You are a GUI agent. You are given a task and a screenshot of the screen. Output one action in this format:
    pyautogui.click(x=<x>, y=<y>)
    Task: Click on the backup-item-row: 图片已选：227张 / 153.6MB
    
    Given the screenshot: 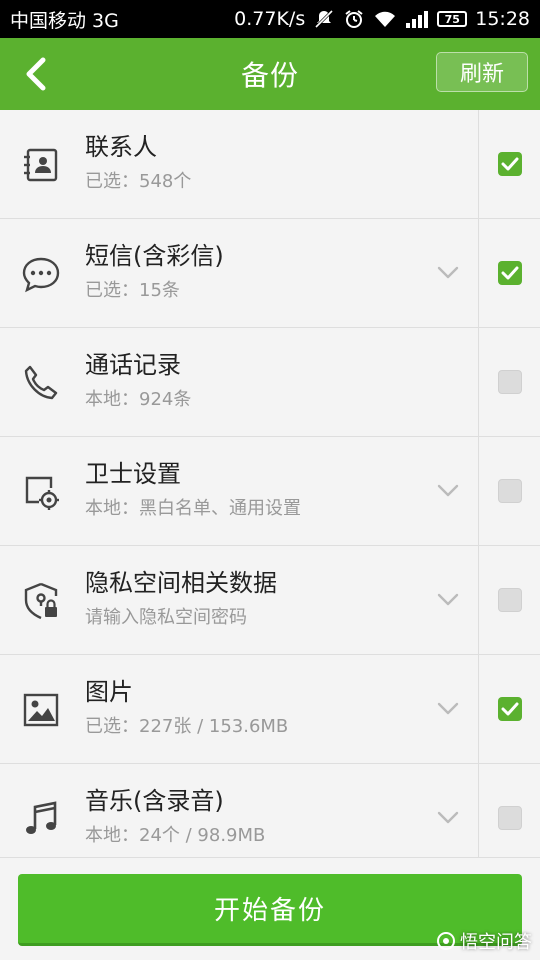 What is the action you would take?
    pyautogui.click(x=270, y=709)
    